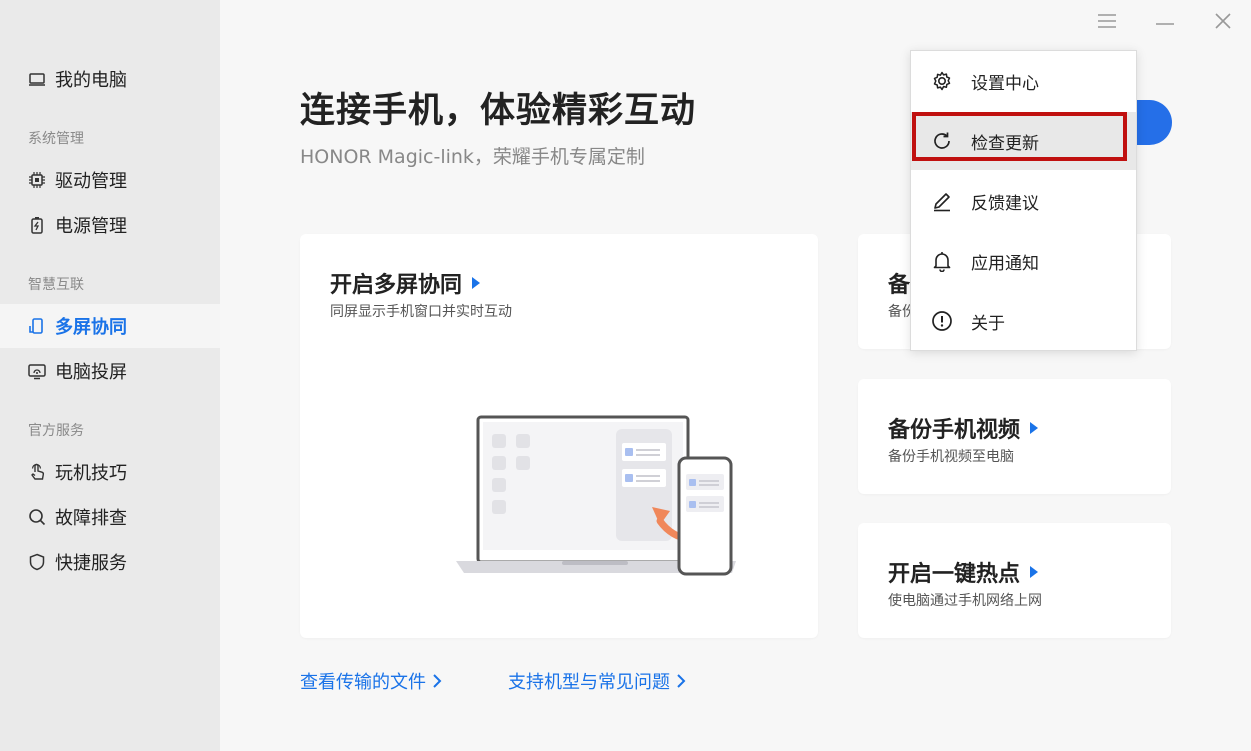 The image size is (1251, 751). What do you see at coordinates (405, 283) in the screenshot?
I see `card-title: 开启多屏协同` at bounding box center [405, 283].